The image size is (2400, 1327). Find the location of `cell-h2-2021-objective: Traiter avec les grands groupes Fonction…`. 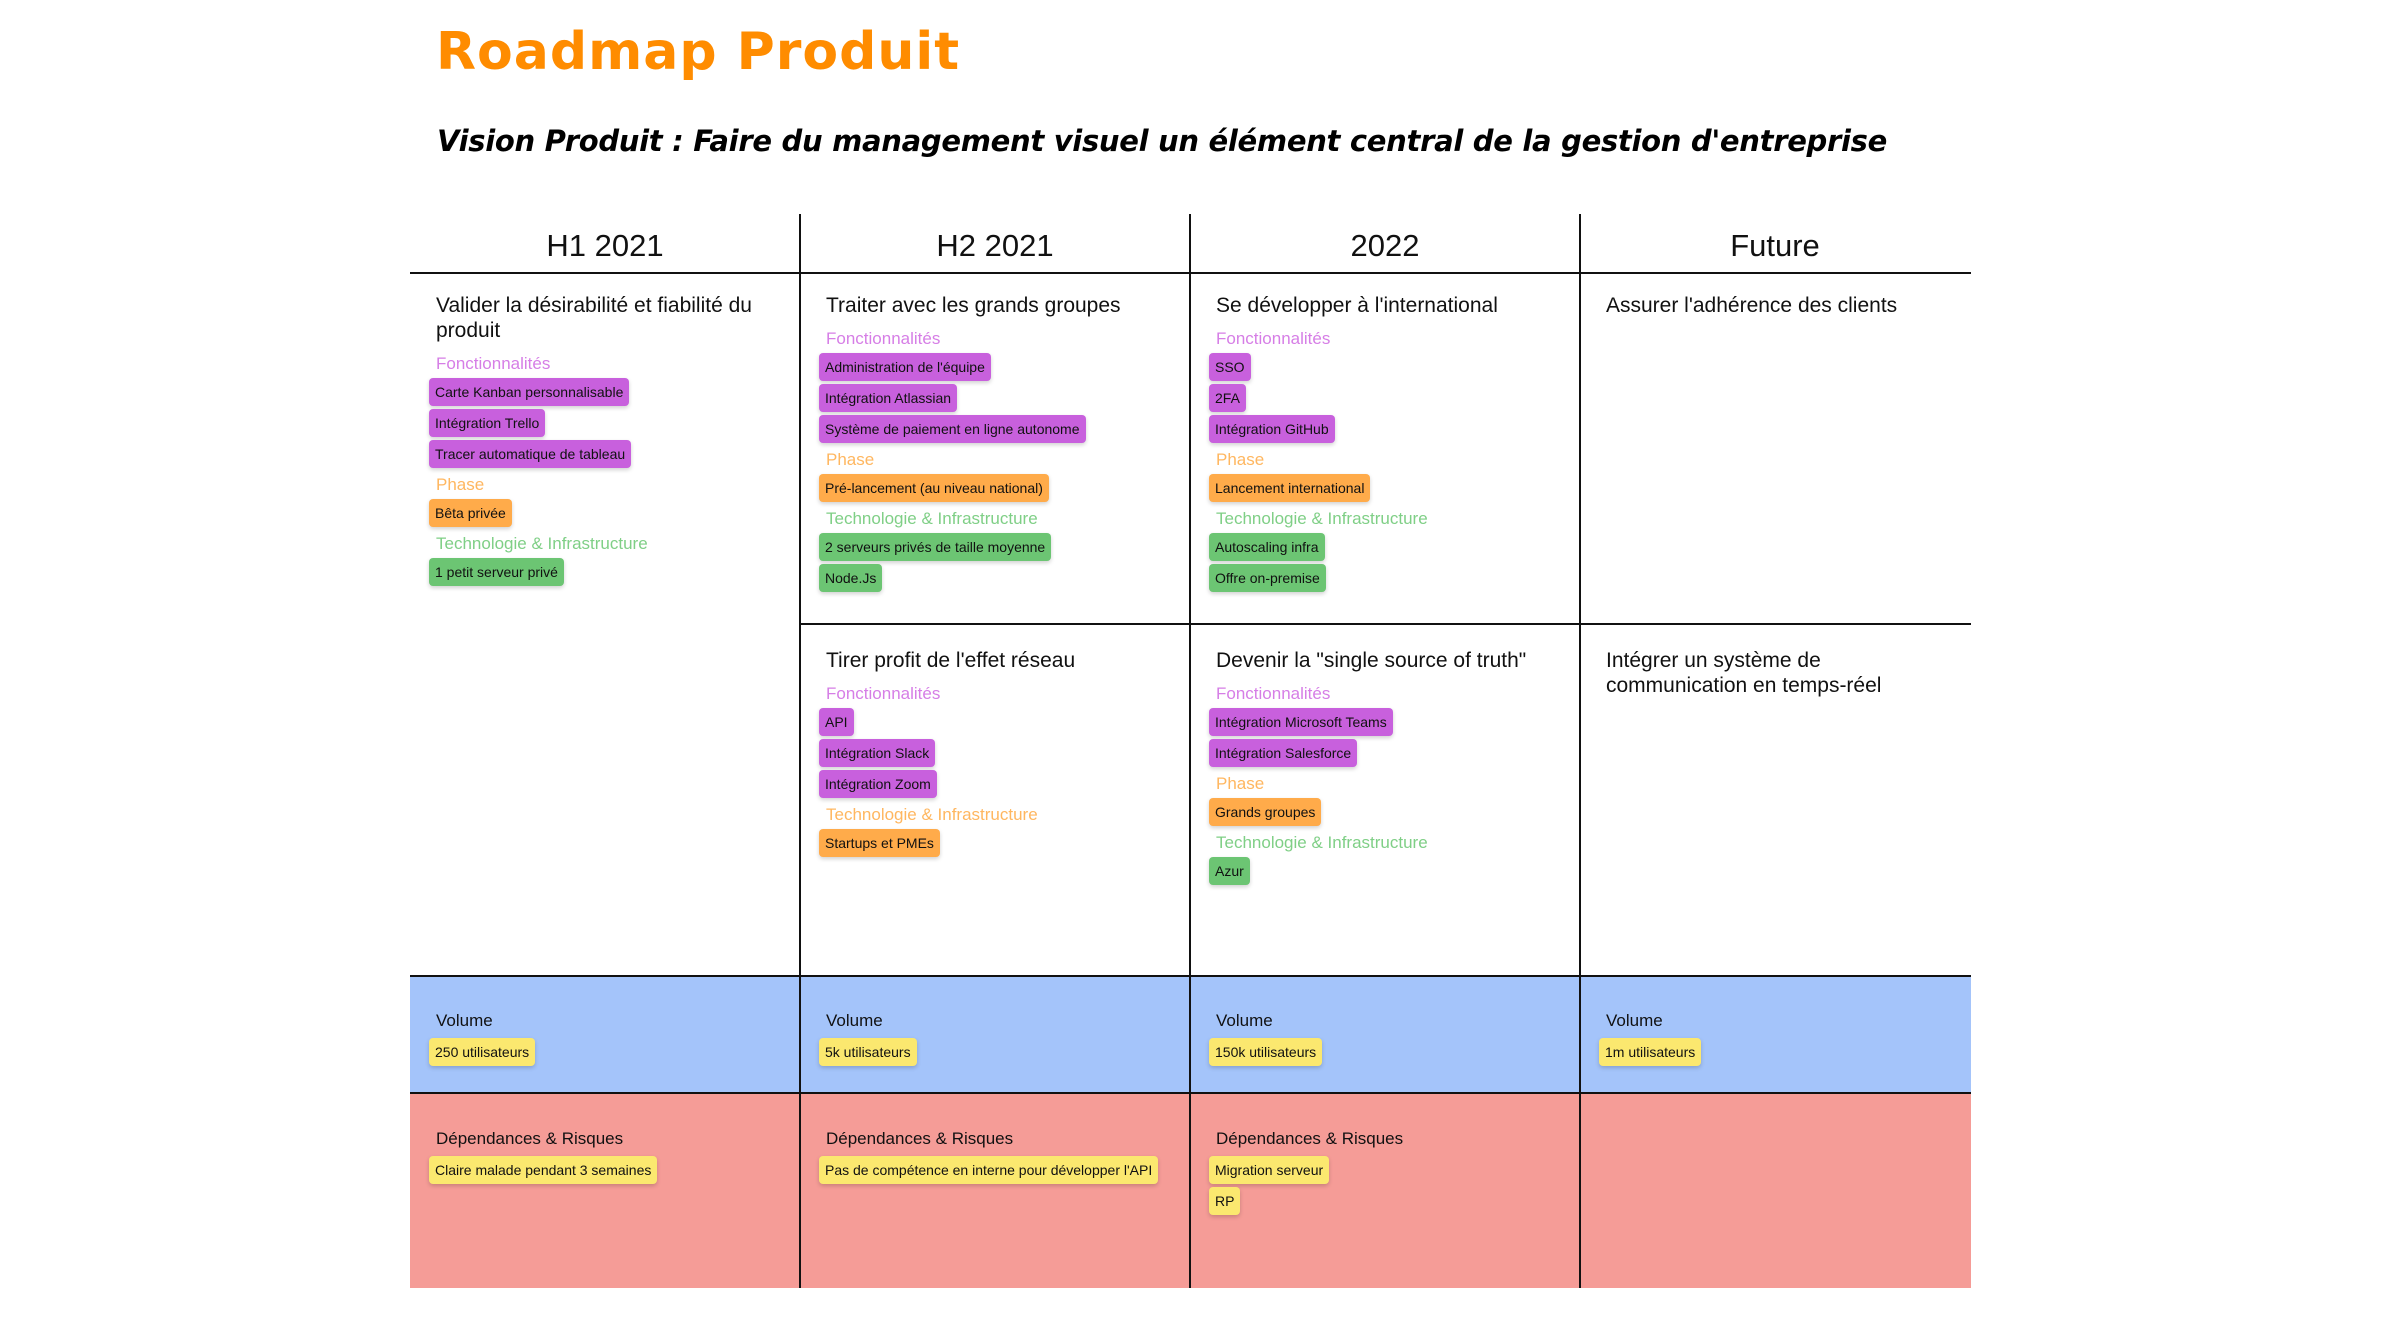

cell-h2-2021-objective: Traiter avec les grands groupes Fonction… is located at coordinates (995, 445).